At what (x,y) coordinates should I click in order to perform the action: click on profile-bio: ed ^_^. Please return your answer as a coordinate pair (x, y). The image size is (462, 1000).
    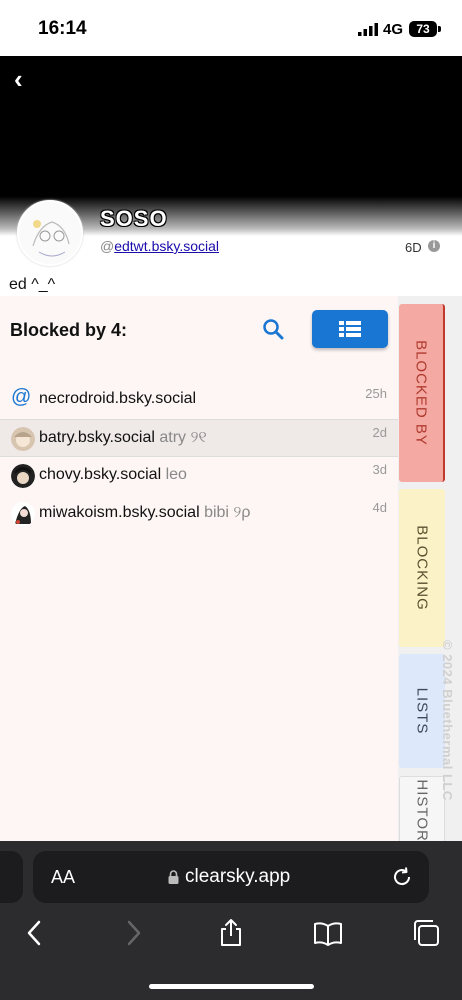
    Looking at the image, I should click on (32, 284).